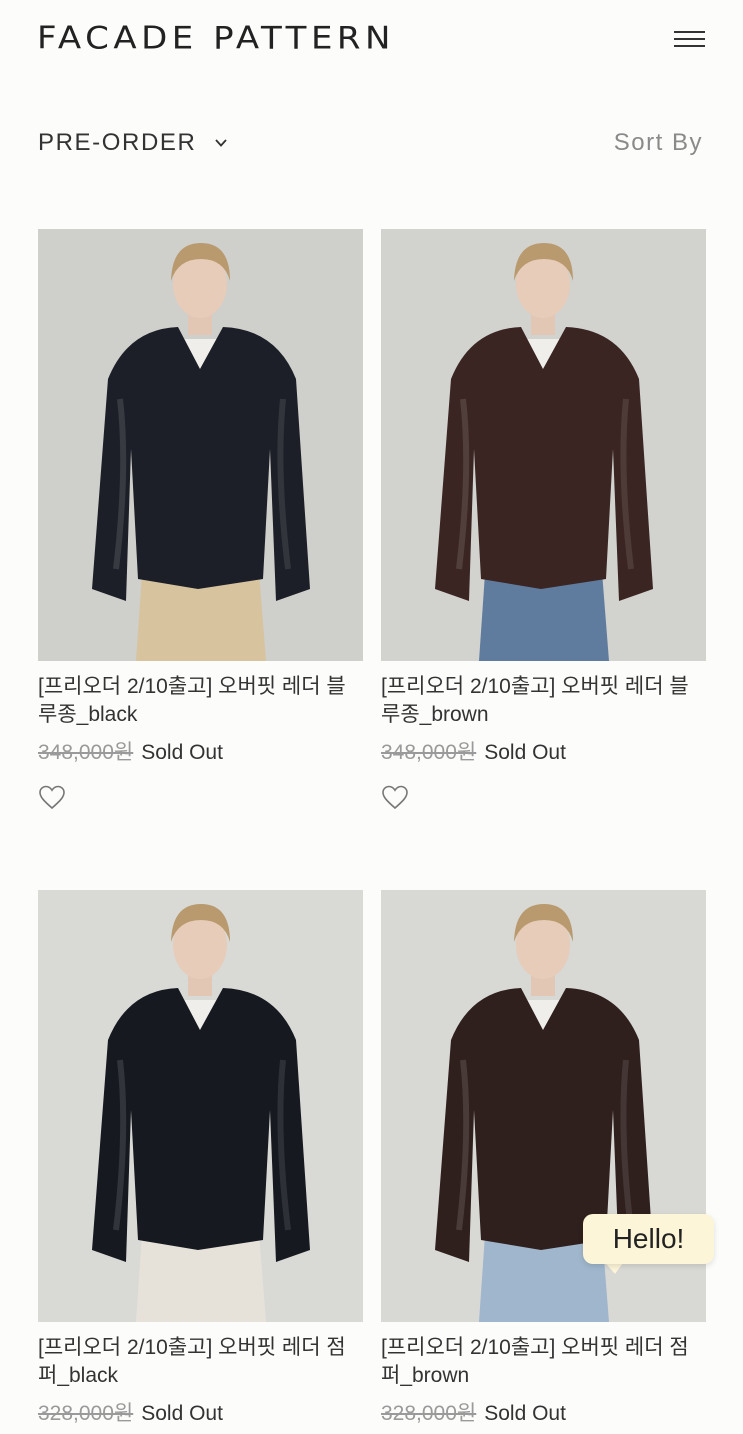 Image resolution: width=743 pixels, height=1434 pixels. I want to click on hamburger-menu-icon, so click(689, 40).